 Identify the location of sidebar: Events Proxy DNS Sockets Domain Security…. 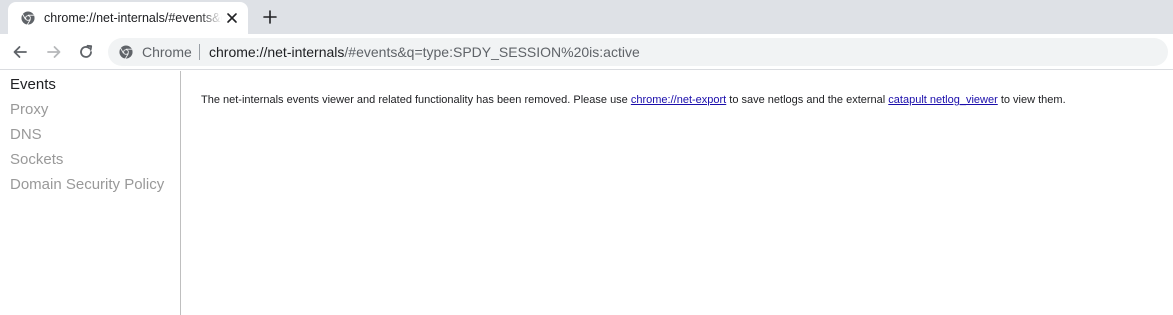
(90, 193).